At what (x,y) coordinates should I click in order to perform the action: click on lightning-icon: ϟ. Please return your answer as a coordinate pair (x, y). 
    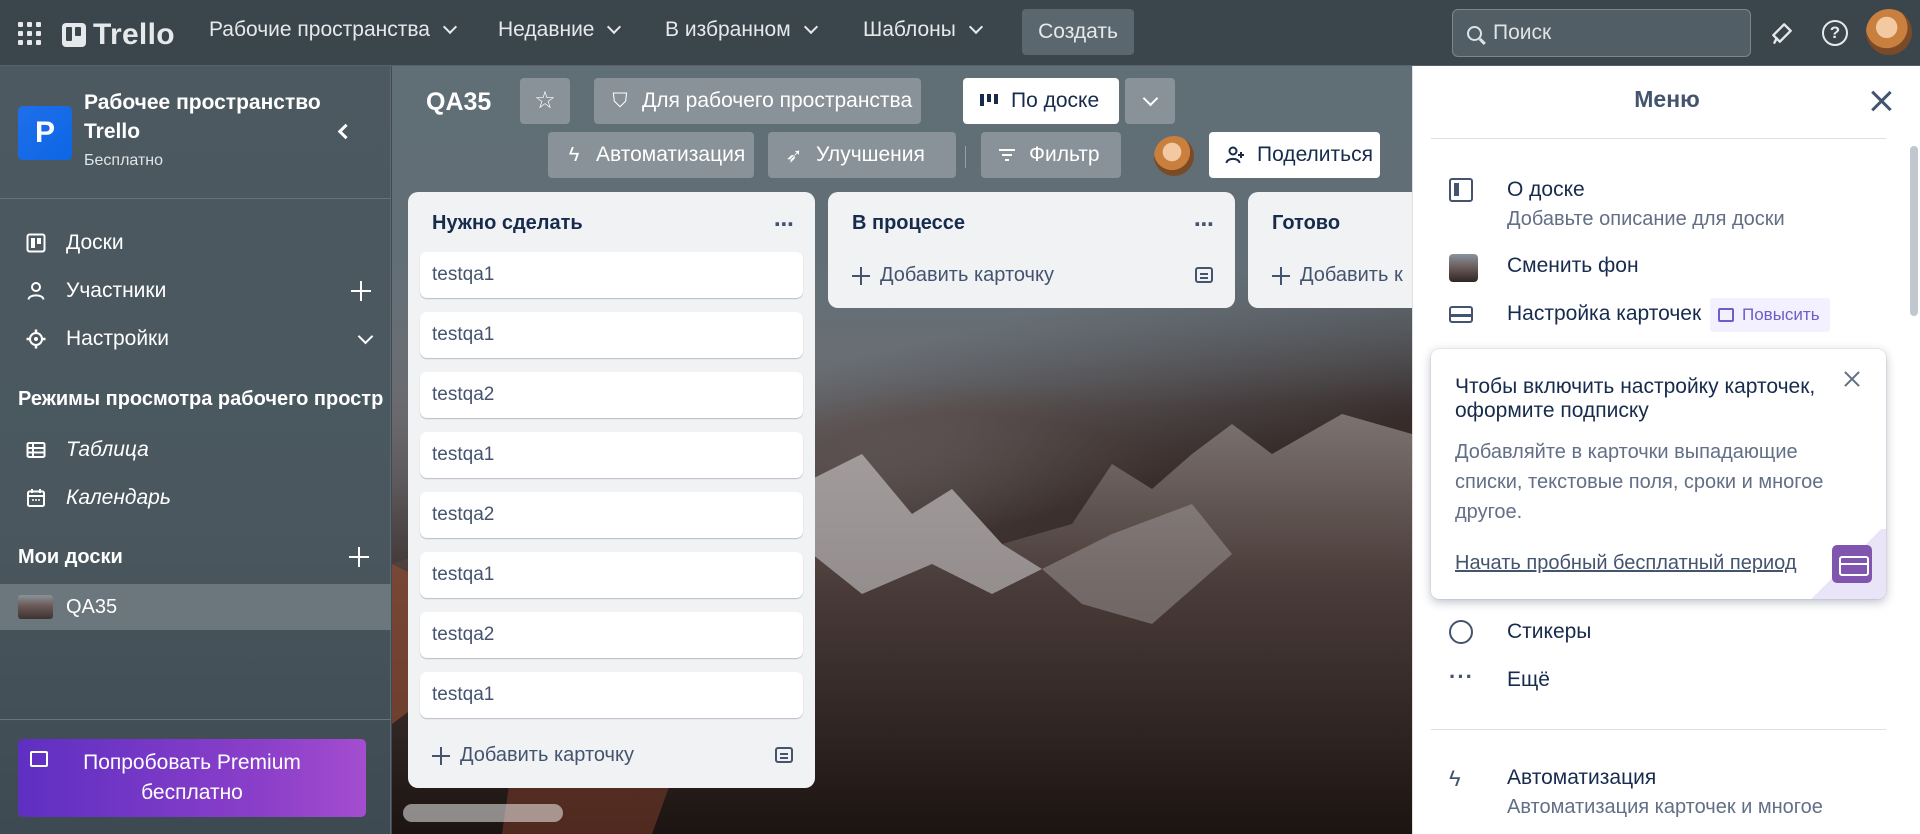
    Looking at the image, I should click on (1455, 778).